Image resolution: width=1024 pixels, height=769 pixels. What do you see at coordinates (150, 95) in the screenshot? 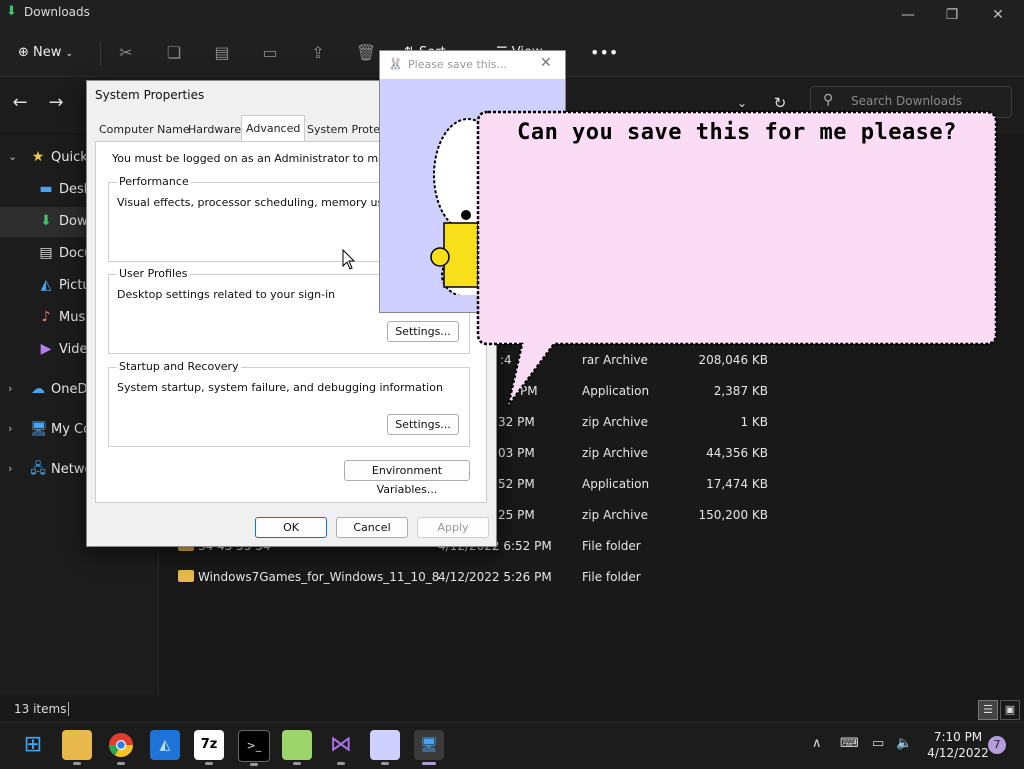
I see `dialog-title: System Properties` at bounding box center [150, 95].